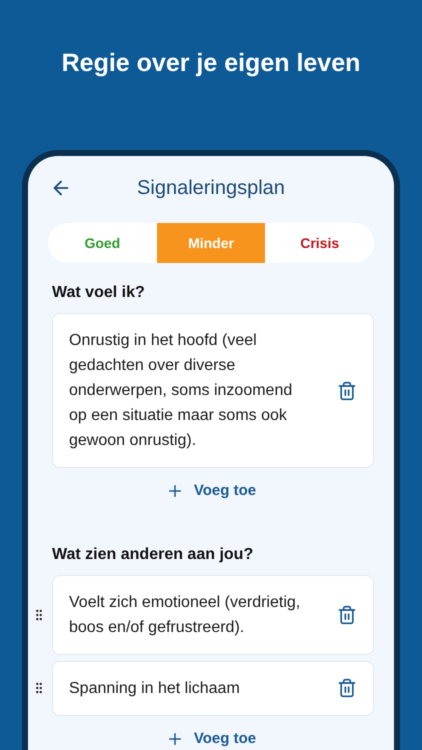 This screenshot has width=422, height=750. I want to click on entry-text: Spanning in het lichaam, so click(155, 688).